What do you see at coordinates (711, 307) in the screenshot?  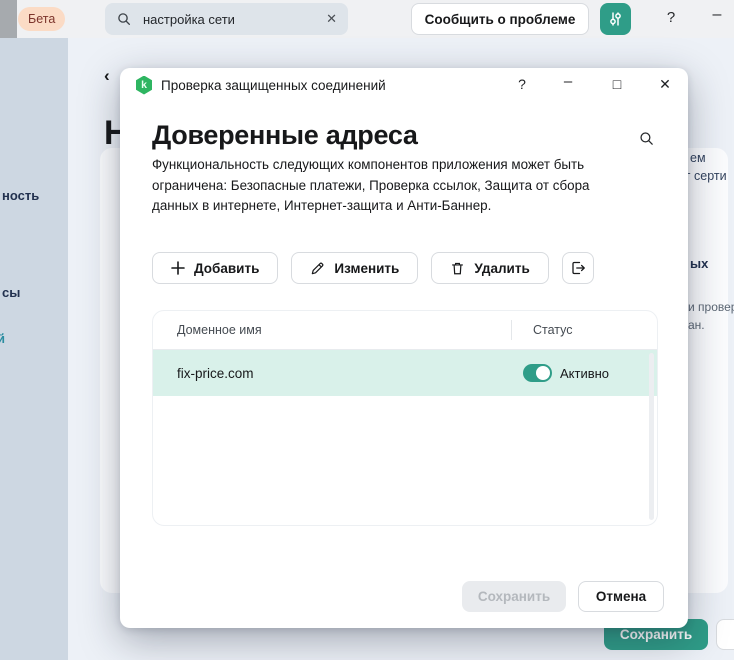 I see `bg-text-fragment: и провер` at bounding box center [711, 307].